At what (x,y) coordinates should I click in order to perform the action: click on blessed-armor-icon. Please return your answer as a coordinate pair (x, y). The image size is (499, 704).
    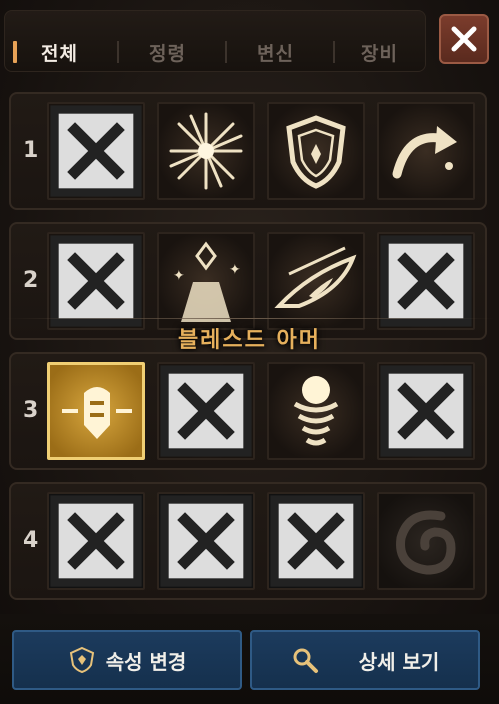
    Looking at the image, I should click on (97, 413).